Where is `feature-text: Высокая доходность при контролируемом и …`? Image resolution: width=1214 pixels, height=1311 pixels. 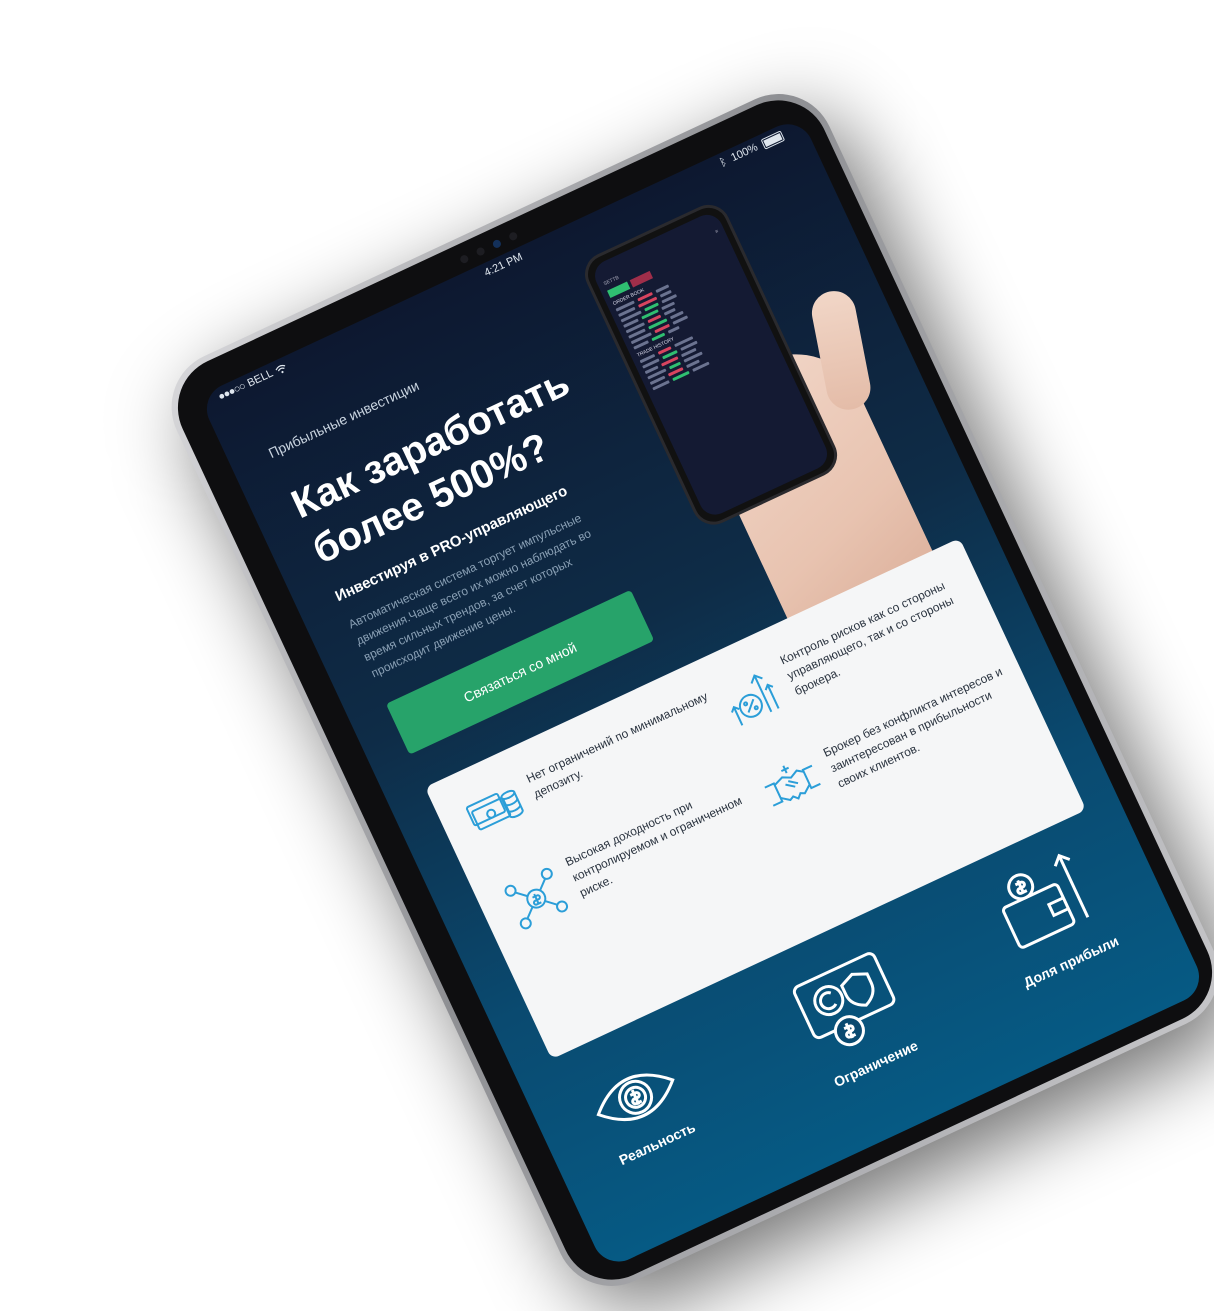 feature-text: Высокая доходность при контролируемом и … is located at coordinates (653, 846).